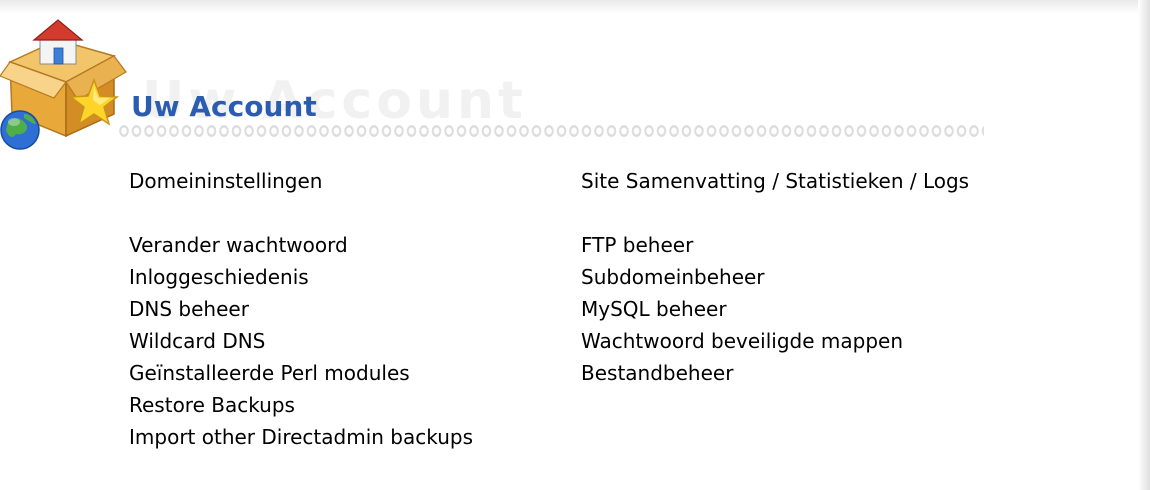  What do you see at coordinates (775, 373) in the screenshot?
I see `link-bestandbeheer: Bestandbeheer` at bounding box center [775, 373].